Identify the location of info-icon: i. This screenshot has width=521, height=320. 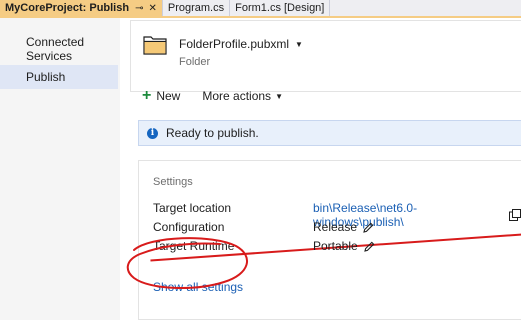
(152, 133).